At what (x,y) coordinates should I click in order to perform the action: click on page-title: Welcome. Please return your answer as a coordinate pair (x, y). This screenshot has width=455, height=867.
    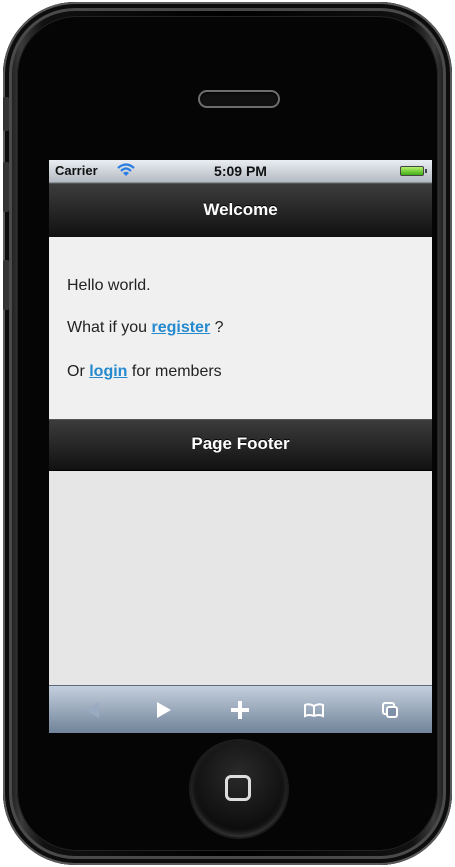
    Looking at the image, I should click on (240, 209).